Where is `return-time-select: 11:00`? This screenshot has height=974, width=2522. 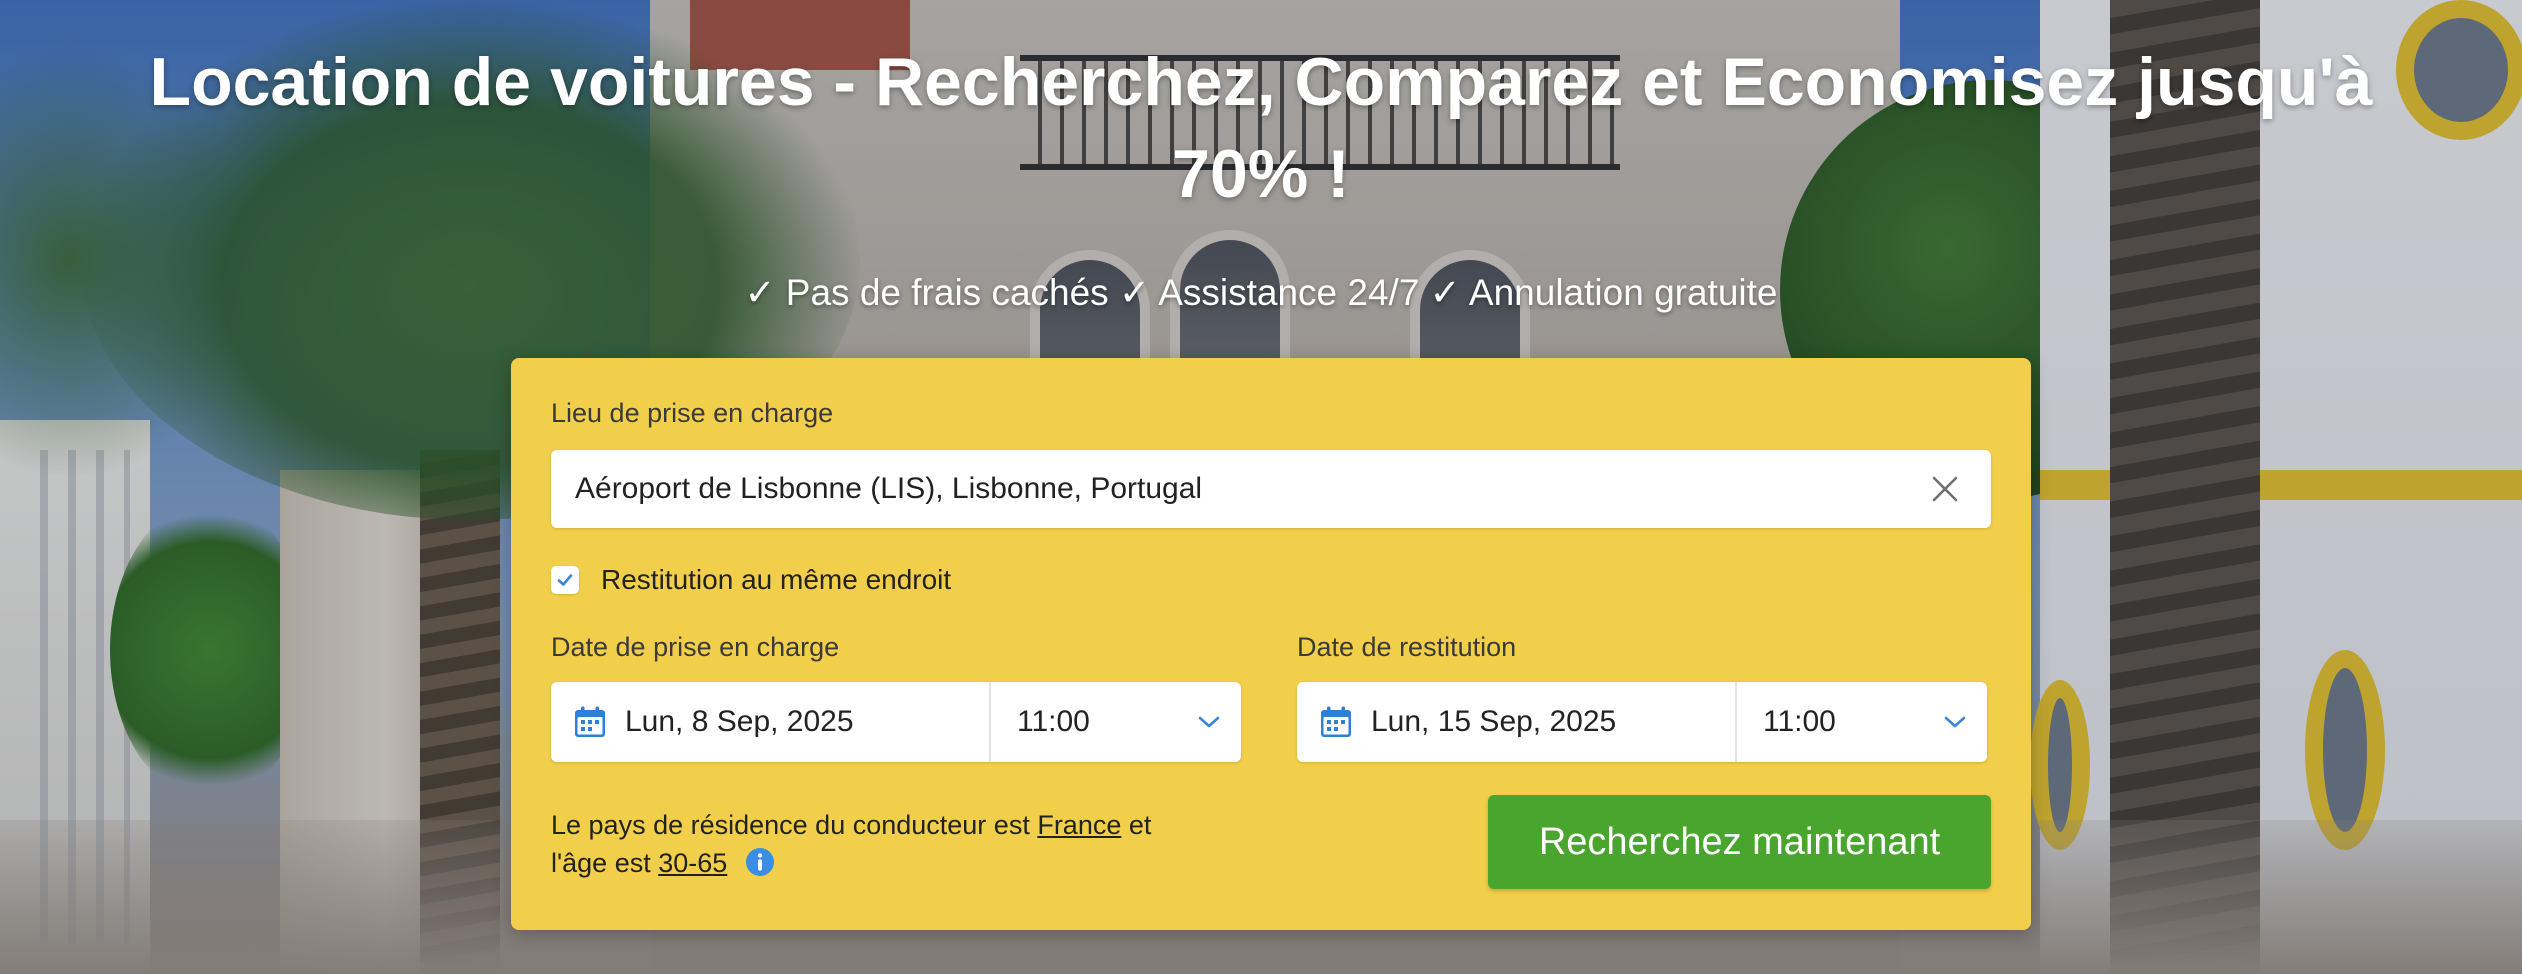
return-time-select: 11:00 is located at coordinates (1862, 722).